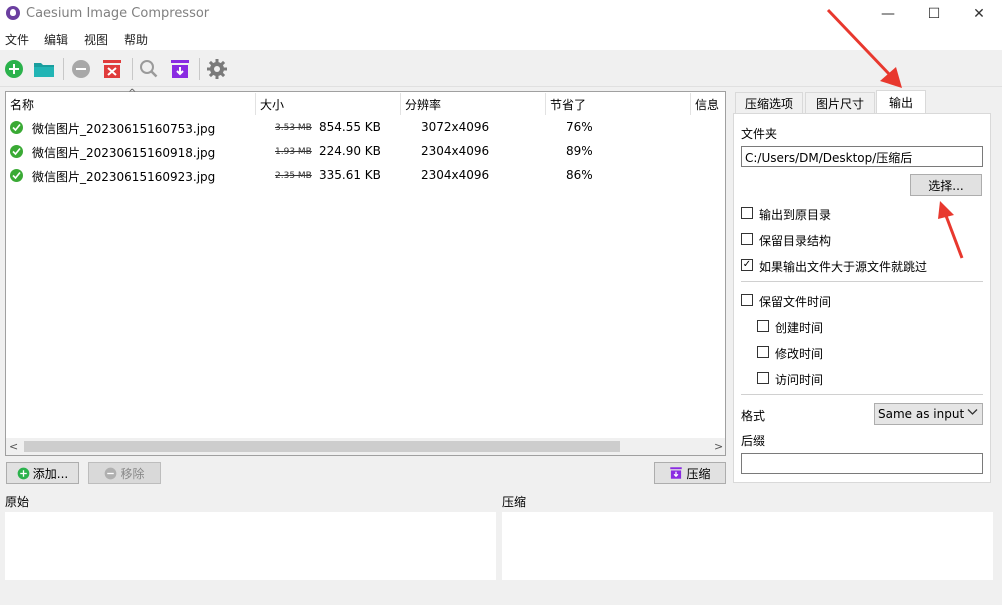 This screenshot has width=1002, height=605. What do you see at coordinates (250, 546) in the screenshot?
I see `original-preview` at bounding box center [250, 546].